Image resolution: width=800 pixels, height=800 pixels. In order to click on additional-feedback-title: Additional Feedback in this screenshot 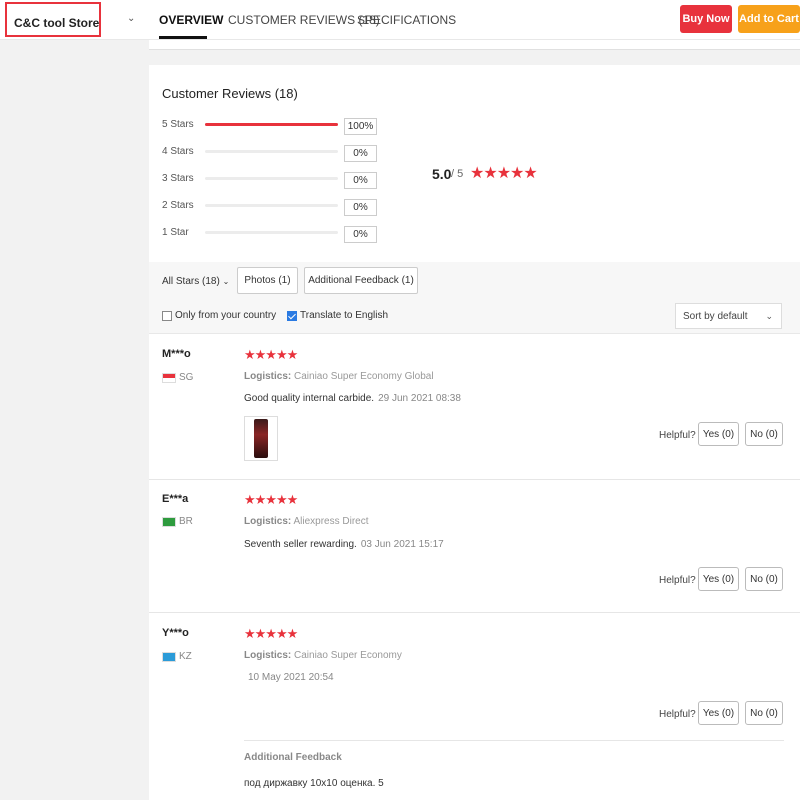, I will do `click(293, 757)`.